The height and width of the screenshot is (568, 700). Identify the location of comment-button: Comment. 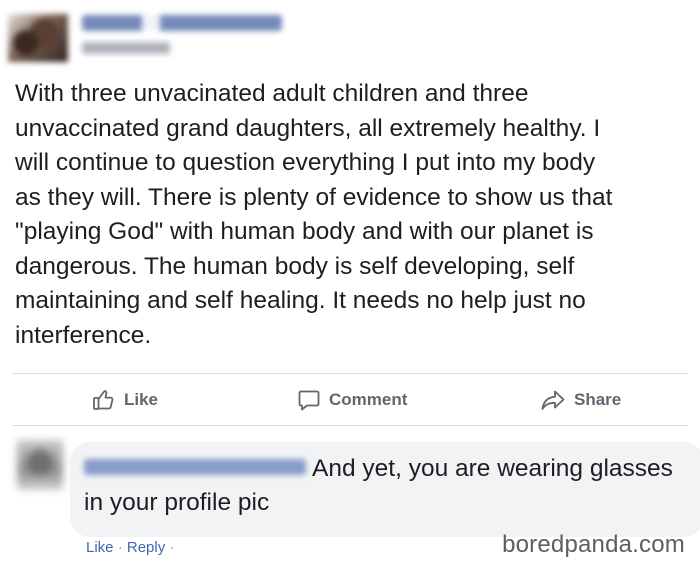
(352, 400).